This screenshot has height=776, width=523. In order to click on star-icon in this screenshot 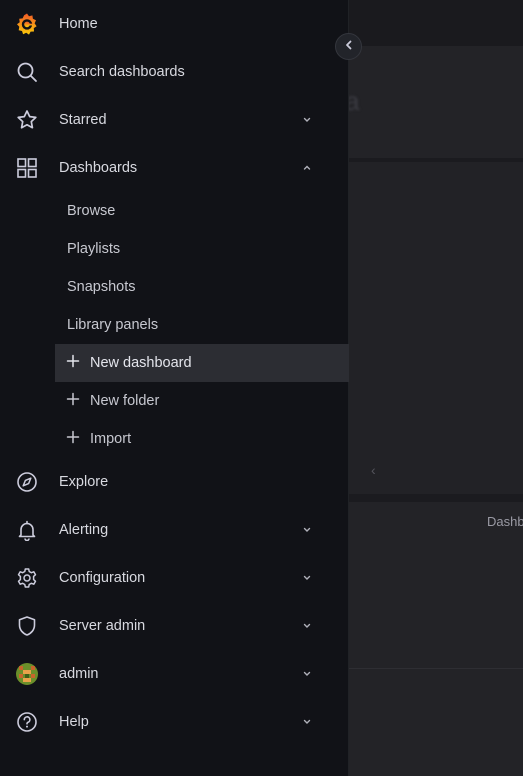, I will do `click(27, 120)`.